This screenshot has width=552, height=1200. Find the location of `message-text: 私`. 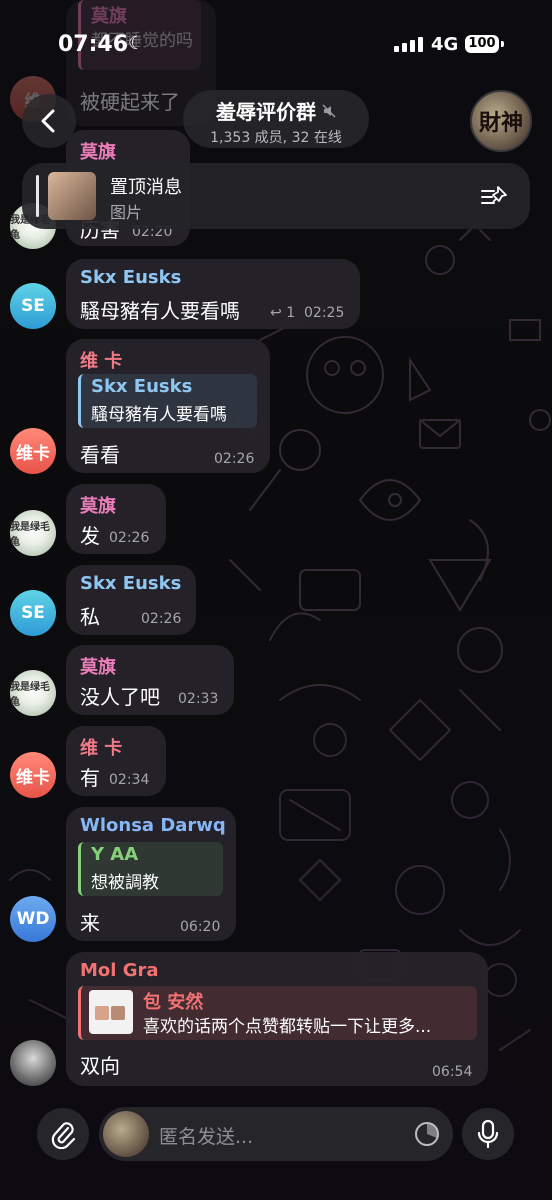

message-text: 私 is located at coordinates (90, 617).